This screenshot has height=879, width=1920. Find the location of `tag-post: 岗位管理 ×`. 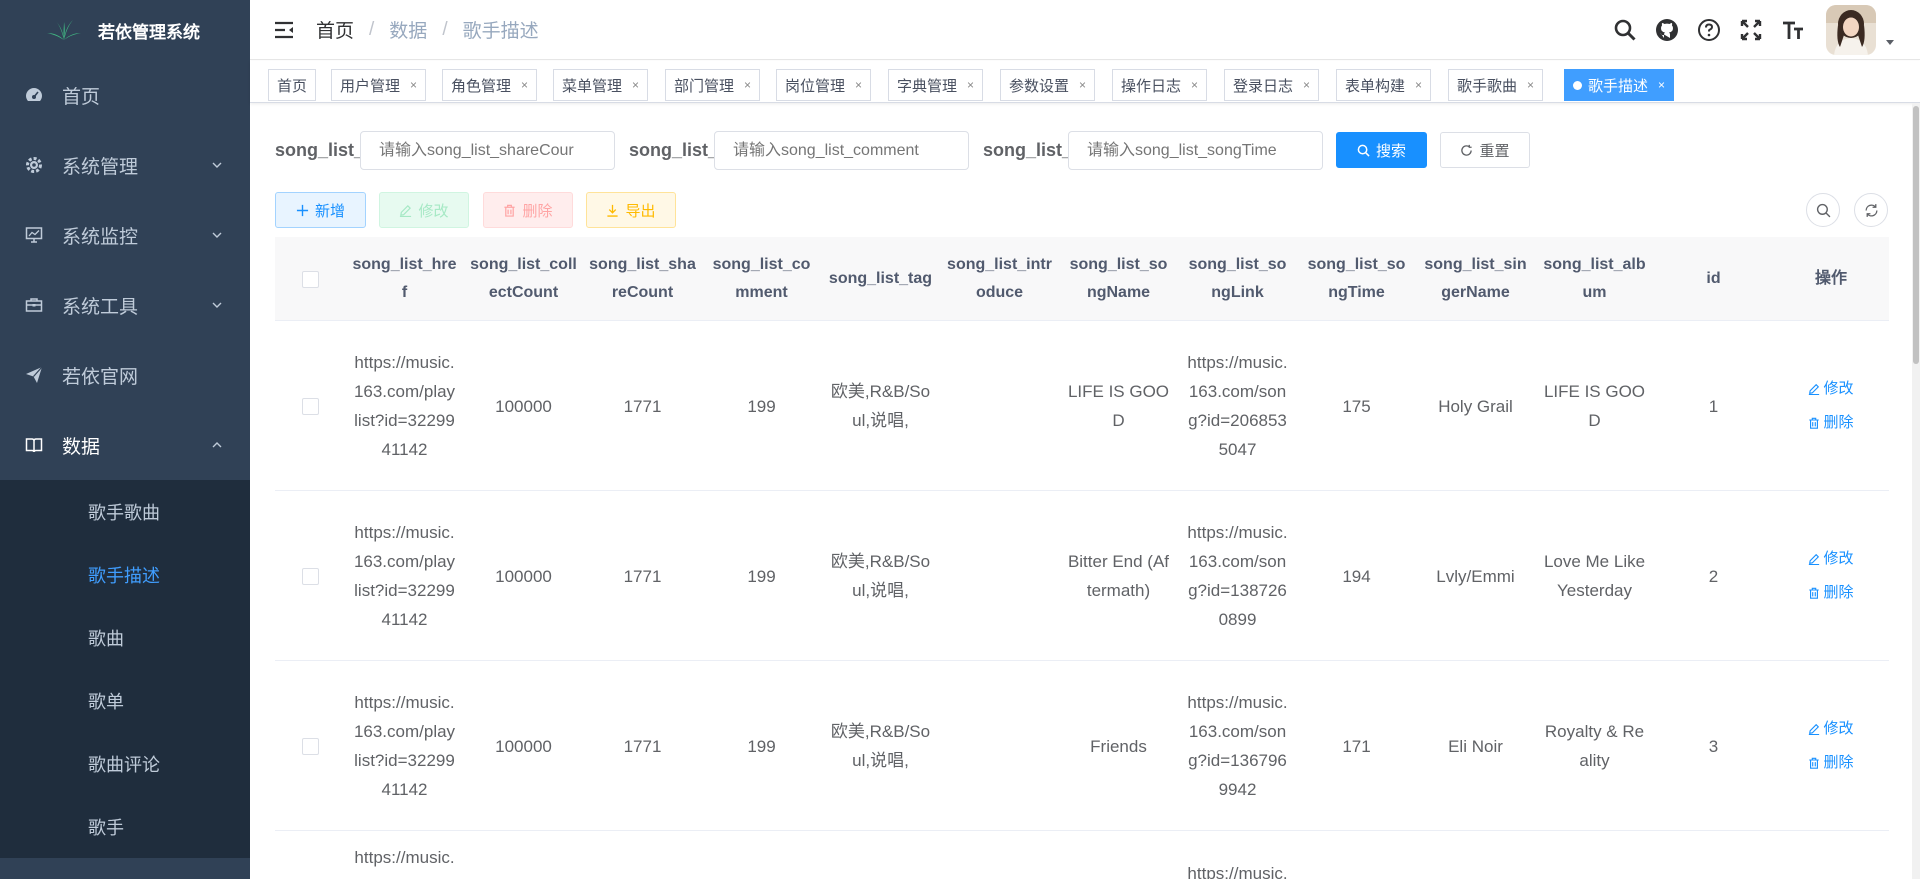

tag-post: 岗位管理 × is located at coordinates (824, 85).